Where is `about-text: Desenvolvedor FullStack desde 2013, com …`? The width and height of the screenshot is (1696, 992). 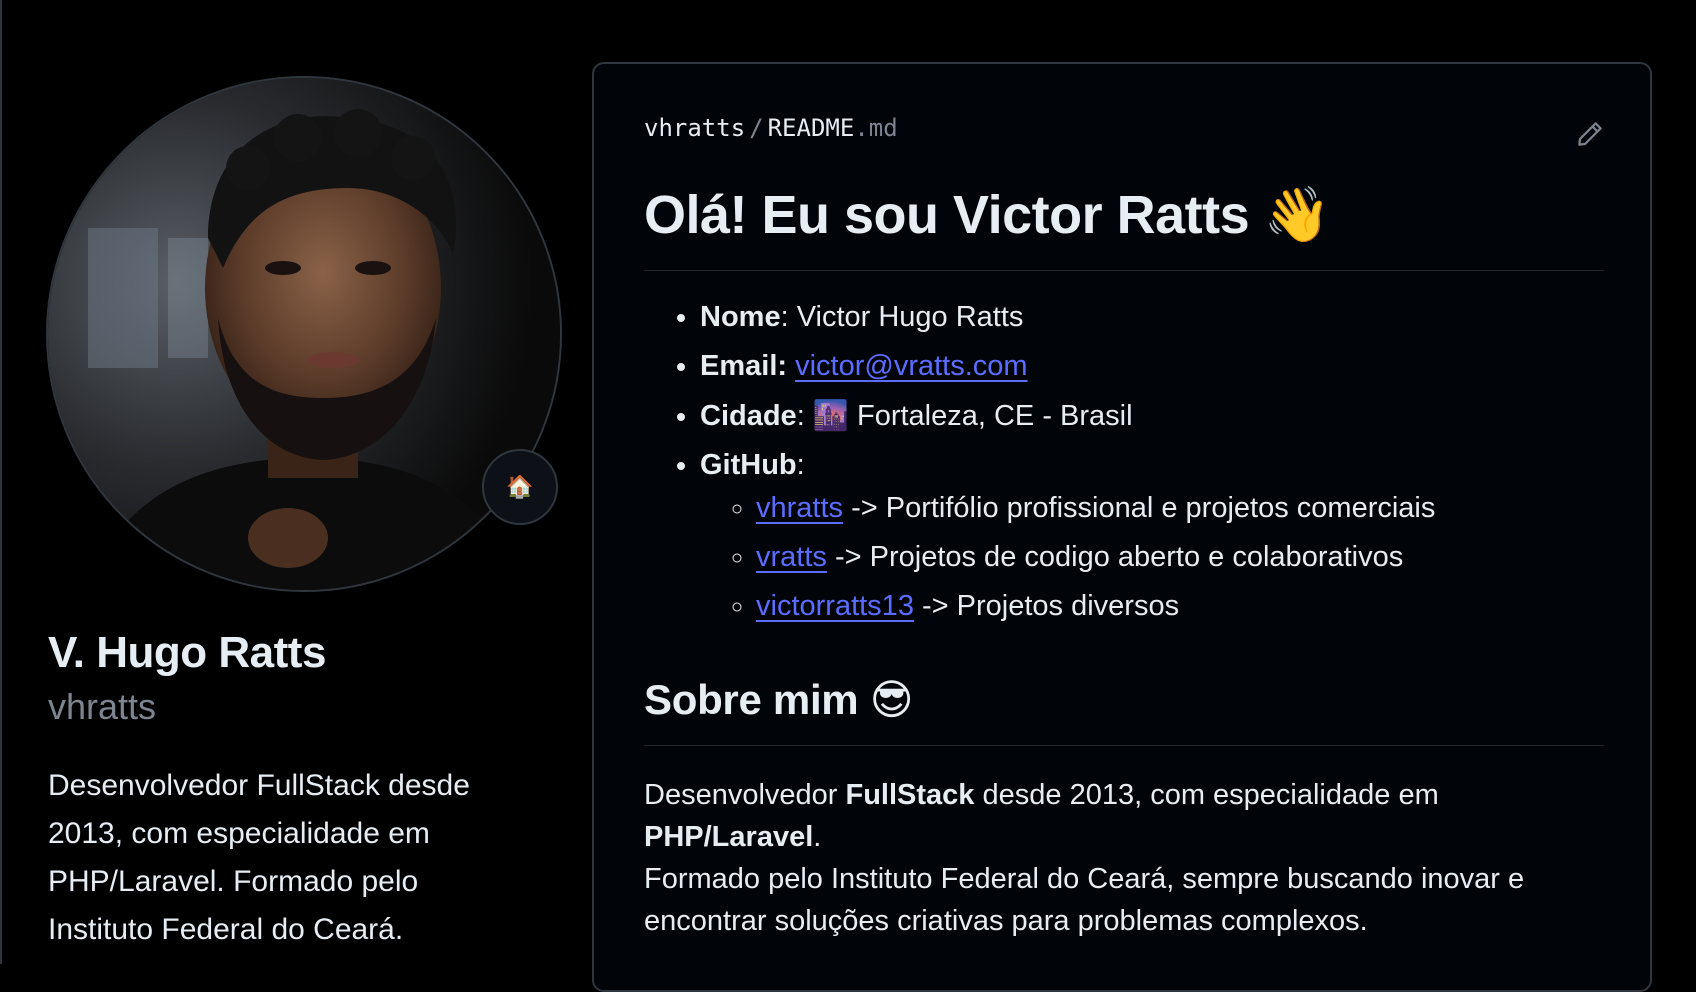
about-text: Desenvolvedor FullStack desde 2013, com … is located at coordinates (1124, 858).